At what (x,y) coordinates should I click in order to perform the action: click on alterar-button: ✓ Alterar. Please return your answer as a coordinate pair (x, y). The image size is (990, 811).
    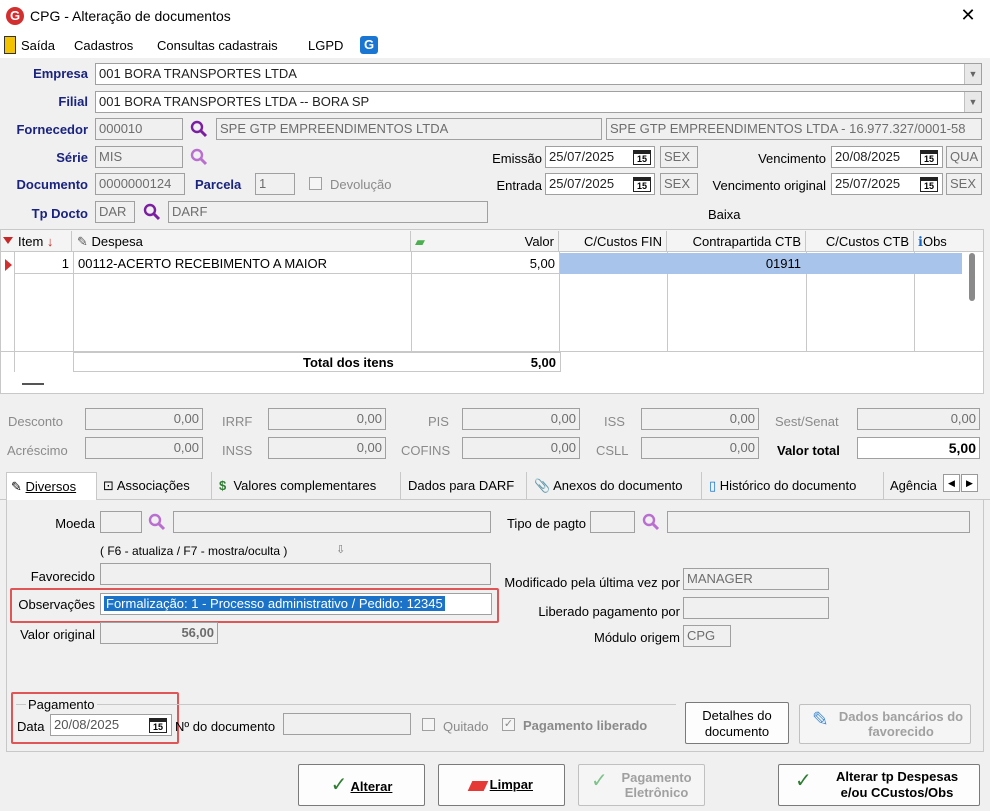
    Looking at the image, I should click on (361, 785).